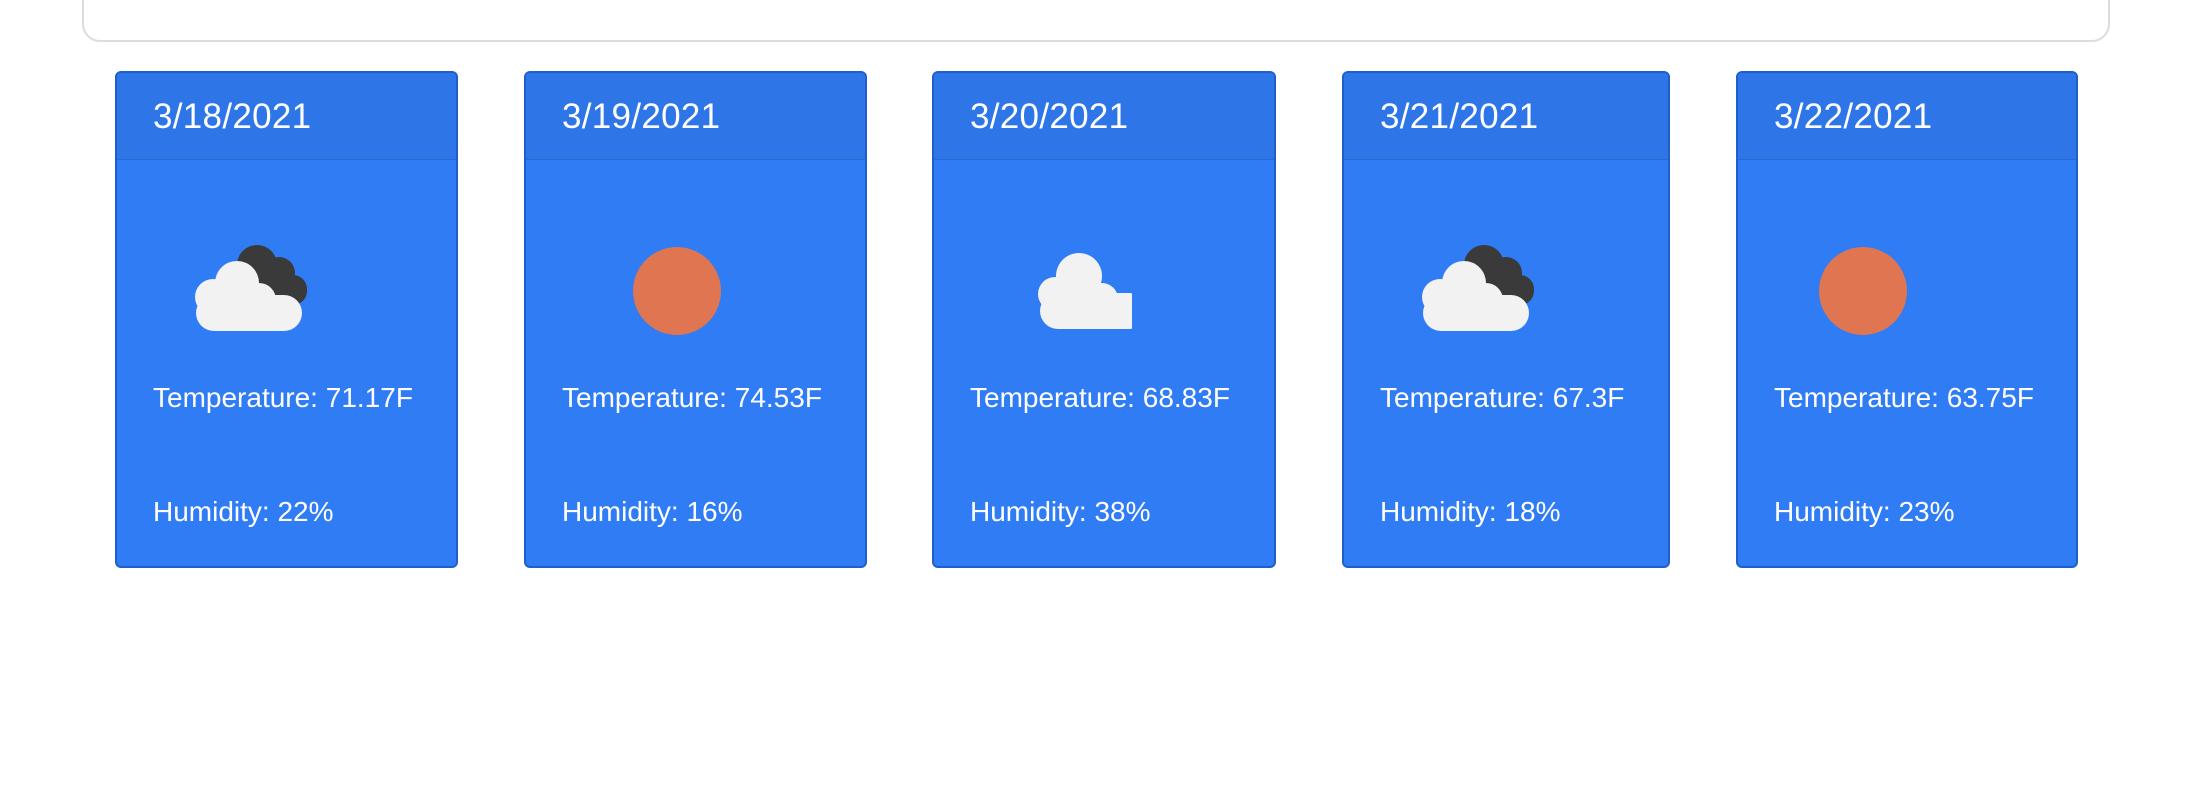  I want to click on forecast-card-header: 3/22/2021, so click(1907, 116).